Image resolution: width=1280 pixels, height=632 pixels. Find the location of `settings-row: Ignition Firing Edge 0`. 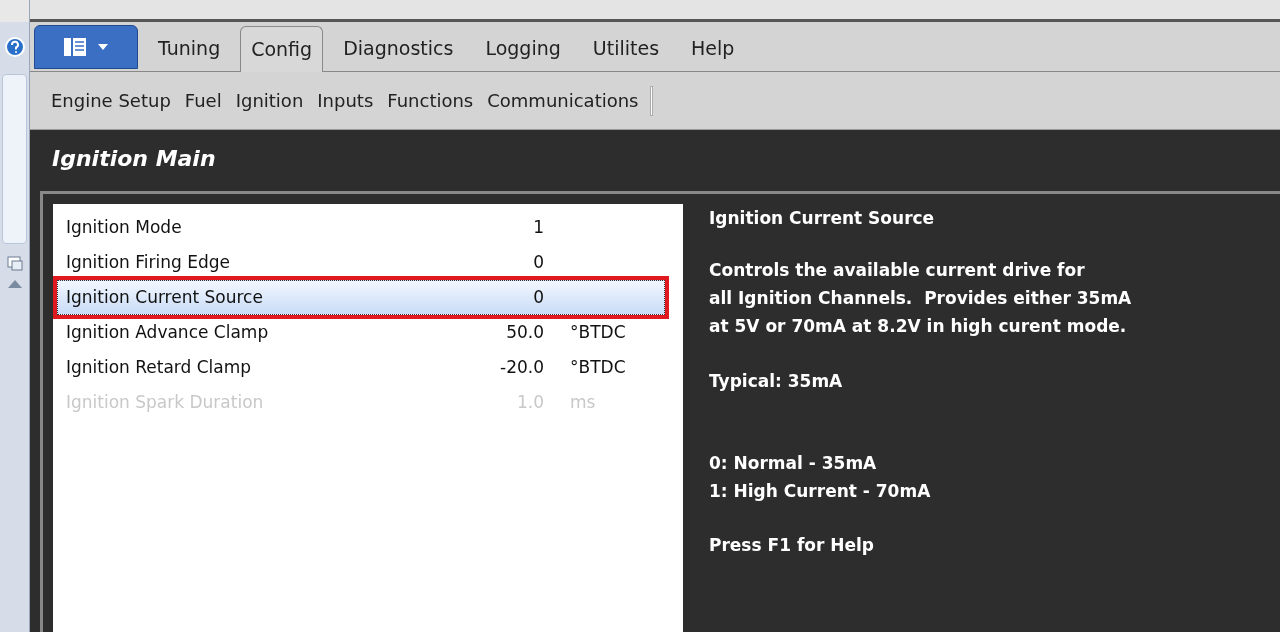

settings-row: Ignition Firing Edge 0 is located at coordinates (361, 262).